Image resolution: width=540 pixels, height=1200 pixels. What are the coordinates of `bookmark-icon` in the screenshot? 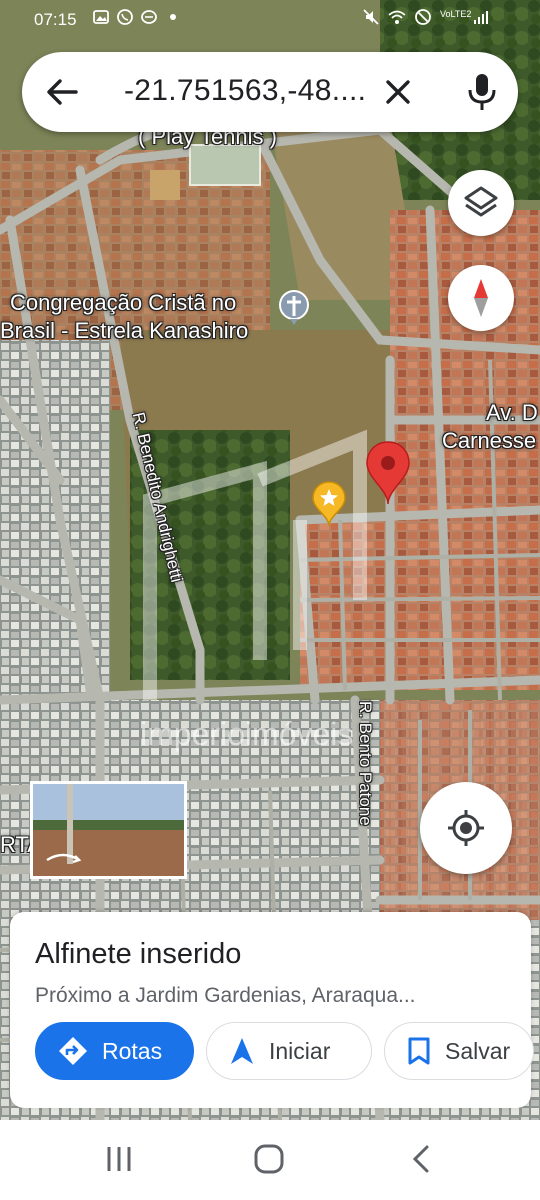 It's located at (419, 1051).